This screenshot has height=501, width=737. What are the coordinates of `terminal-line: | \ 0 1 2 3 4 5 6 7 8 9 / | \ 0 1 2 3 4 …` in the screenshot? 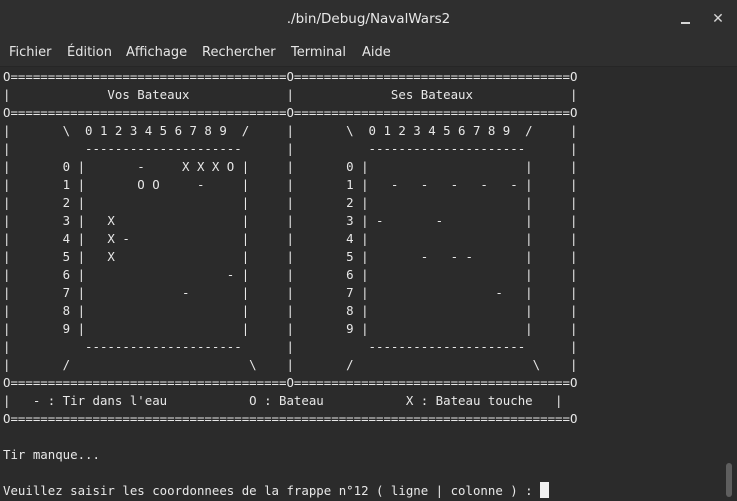 It's located at (290, 130).